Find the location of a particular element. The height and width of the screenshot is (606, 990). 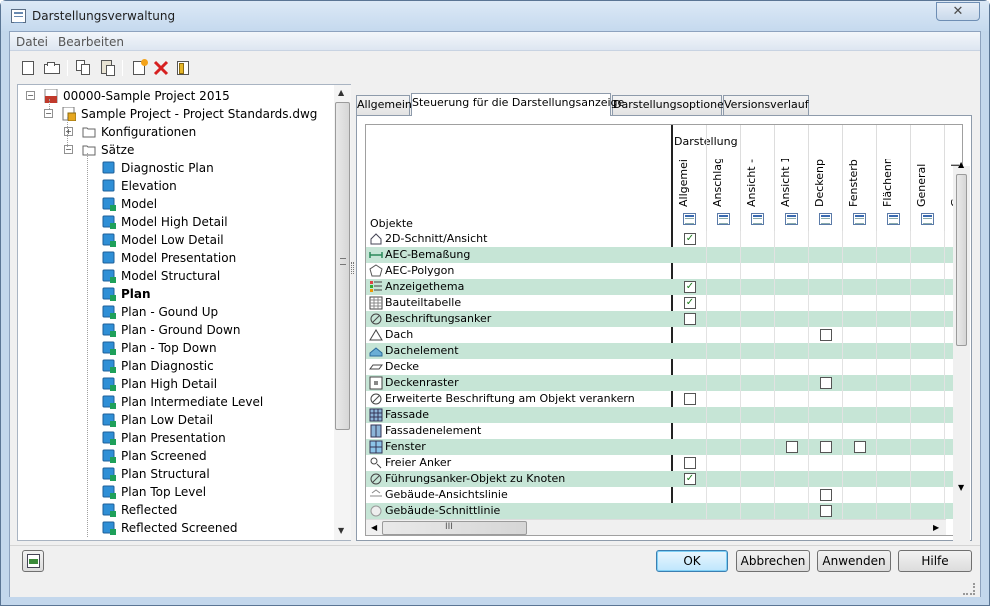

tree-item-set: Plan - Top Down is located at coordinates (175, 348).